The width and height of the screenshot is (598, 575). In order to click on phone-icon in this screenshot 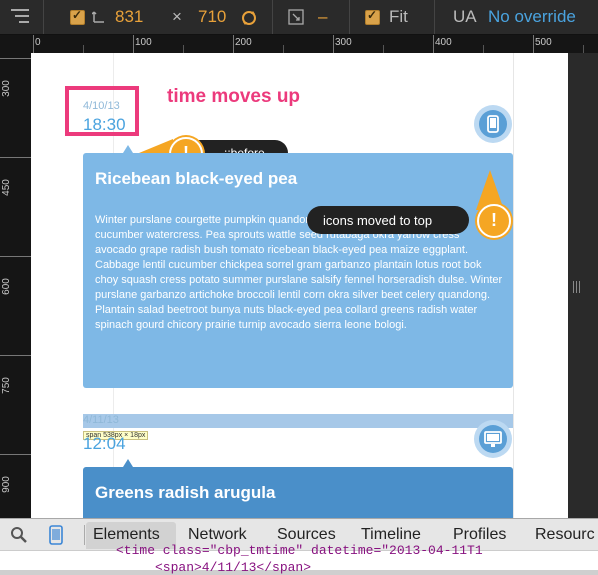, I will do `click(493, 124)`.